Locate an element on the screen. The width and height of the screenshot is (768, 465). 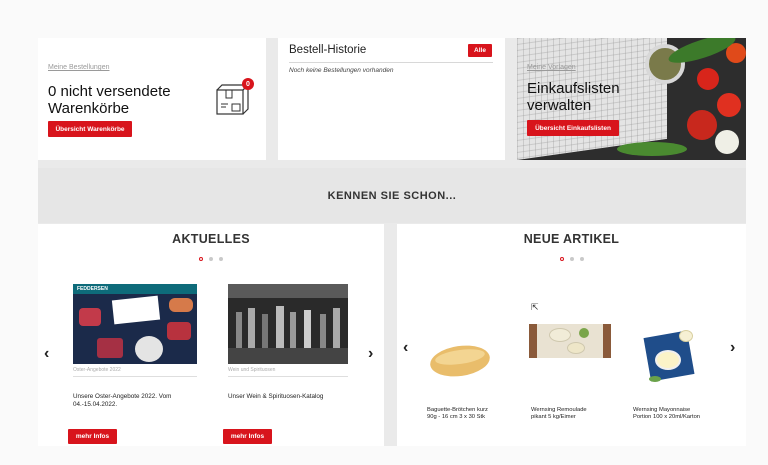
unsent-carts-title-line1: 0 nicht versendete is located at coordinates (109, 91).